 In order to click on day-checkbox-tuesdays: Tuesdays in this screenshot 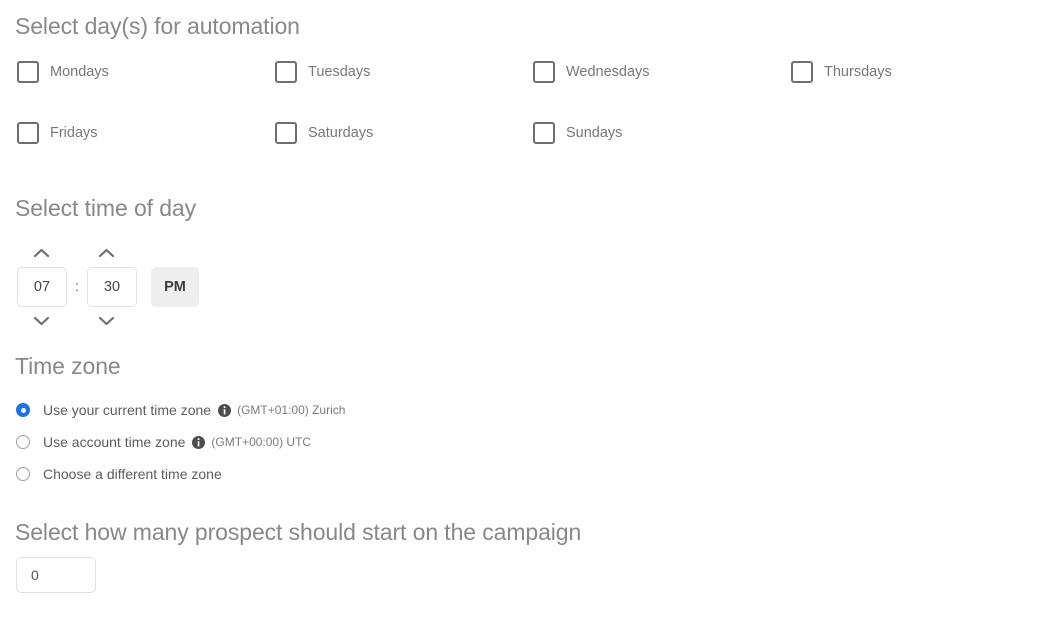, I will do `click(322, 72)`.